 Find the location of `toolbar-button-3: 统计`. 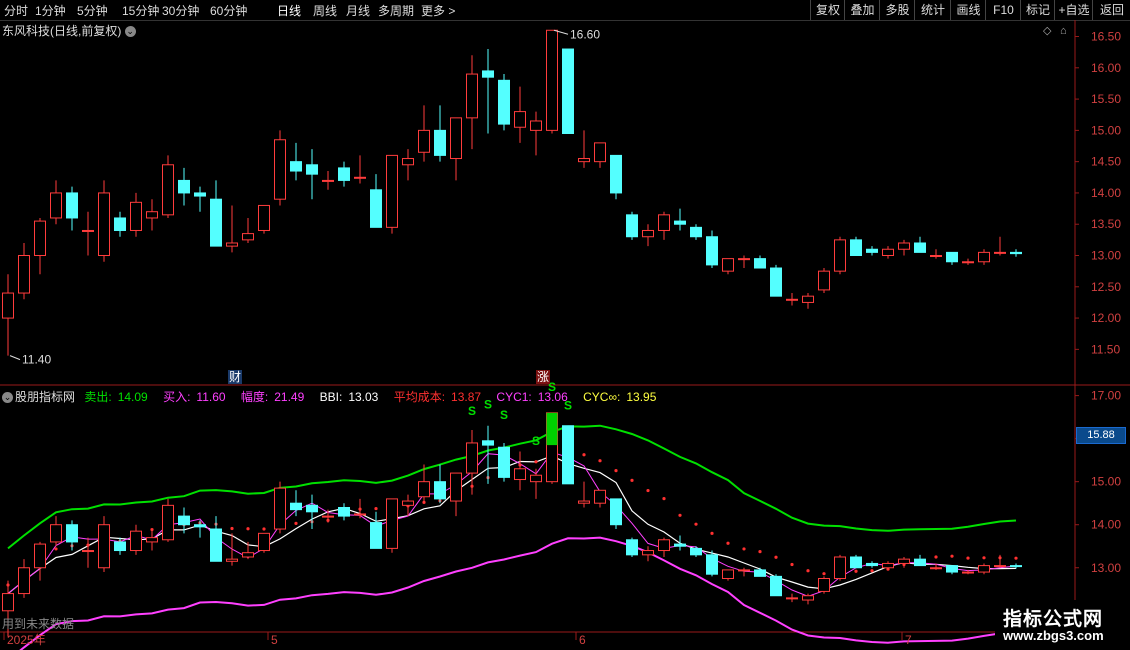

toolbar-button-3: 统计 is located at coordinates (932, 10).